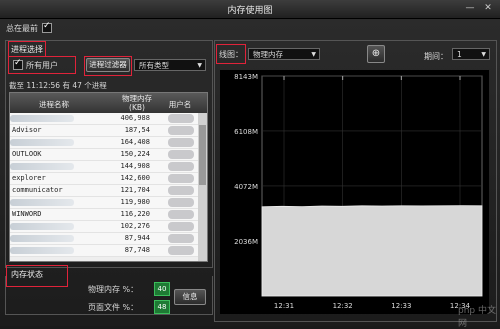 Image resolution: width=500 pixels, height=329 pixels. What do you see at coordinates (113, 289) in the screenshot?
I see `phys-mem-label: 物理内存 %：` at bounding box center [113, 289].